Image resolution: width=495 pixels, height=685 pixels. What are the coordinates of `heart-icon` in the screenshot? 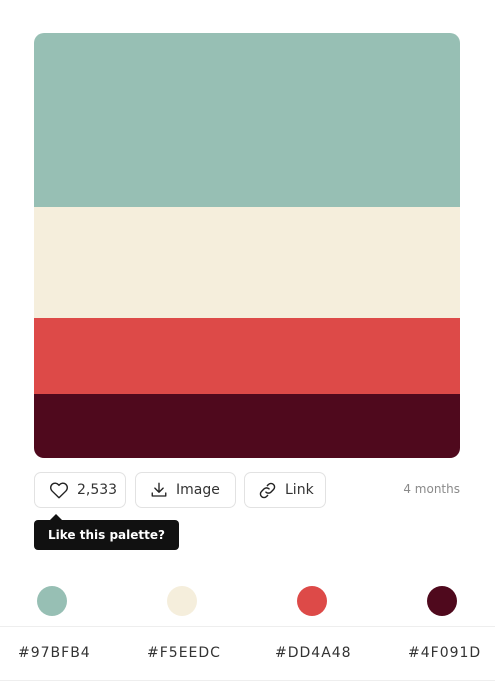 It's located at (59, 490).